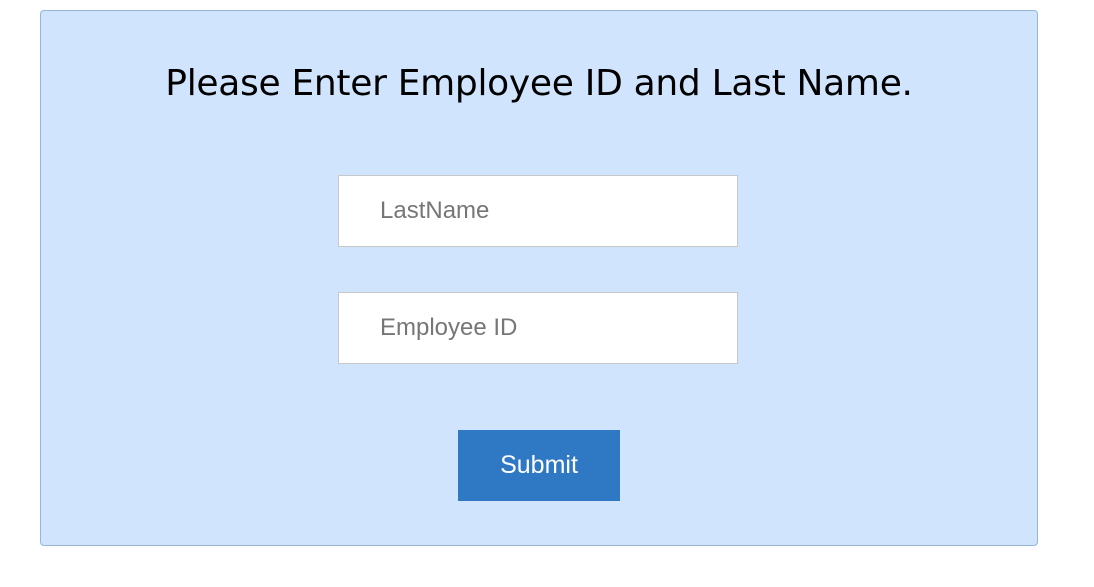 Image resolution: width=1094 pixels, height=587 pixels. What do you see at coordinates (539, 83) in the screenshot?
I see `form-title: Please Enter Employee ID and Last Name.` at bounding box center [539, 83].